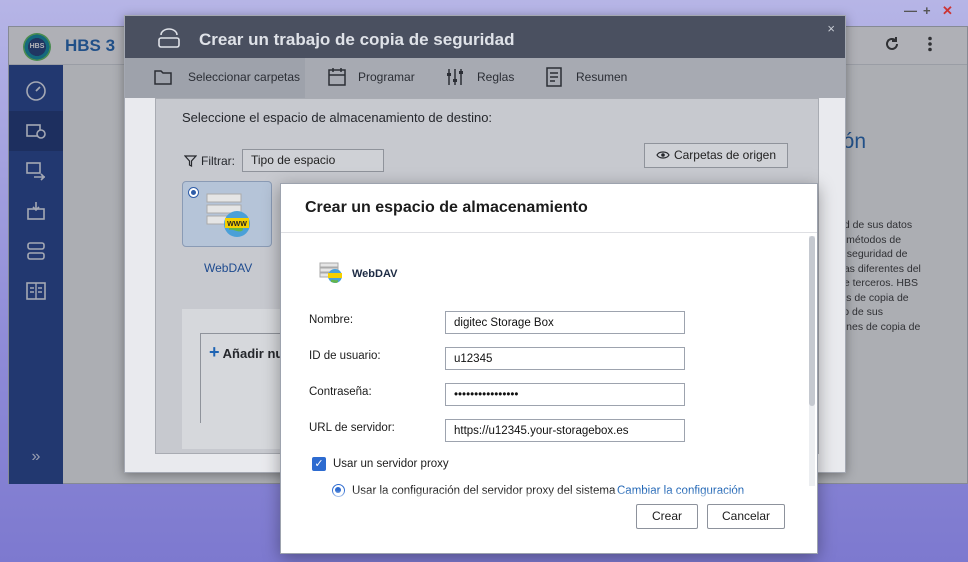  What do you see at coordinates (169, 38) in the screenshot?
I see `backup-job-icon` at bounding box center [169, 38].